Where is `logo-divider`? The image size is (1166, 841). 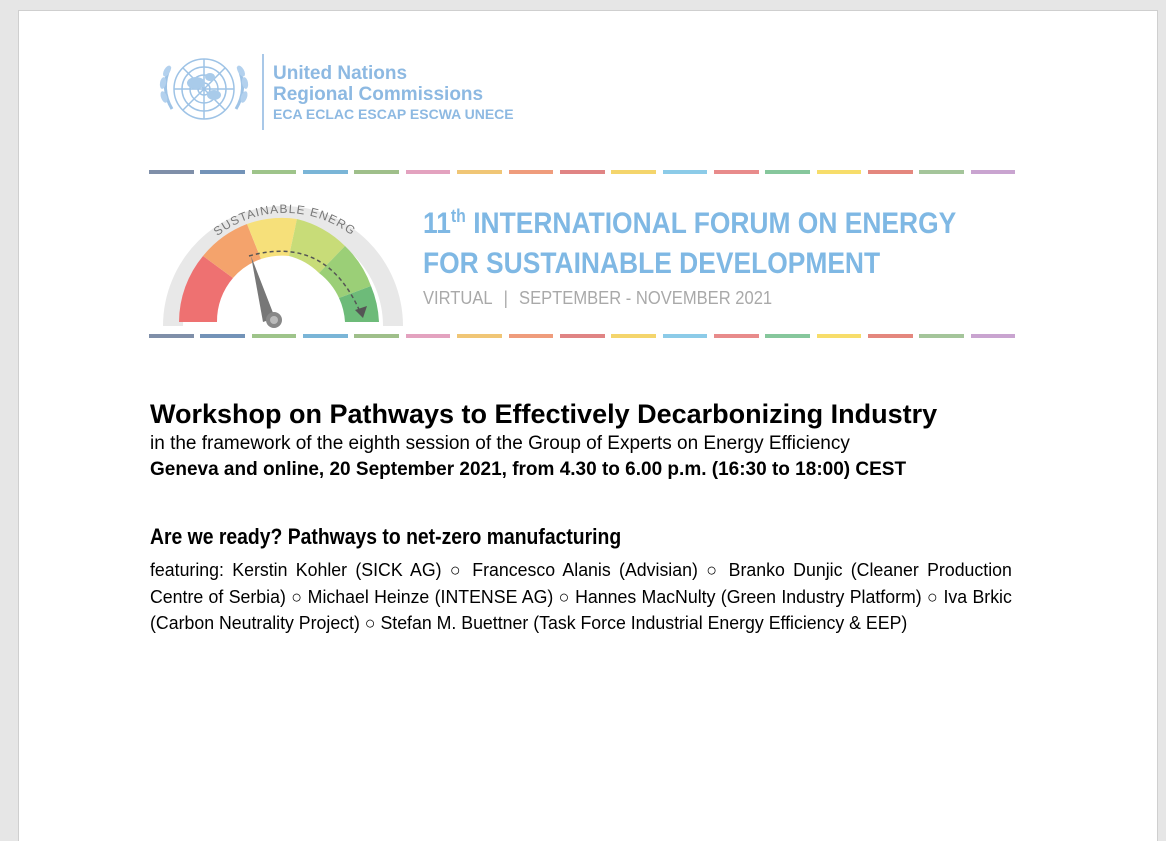
logo-divider is located at coordinates (263, 92).